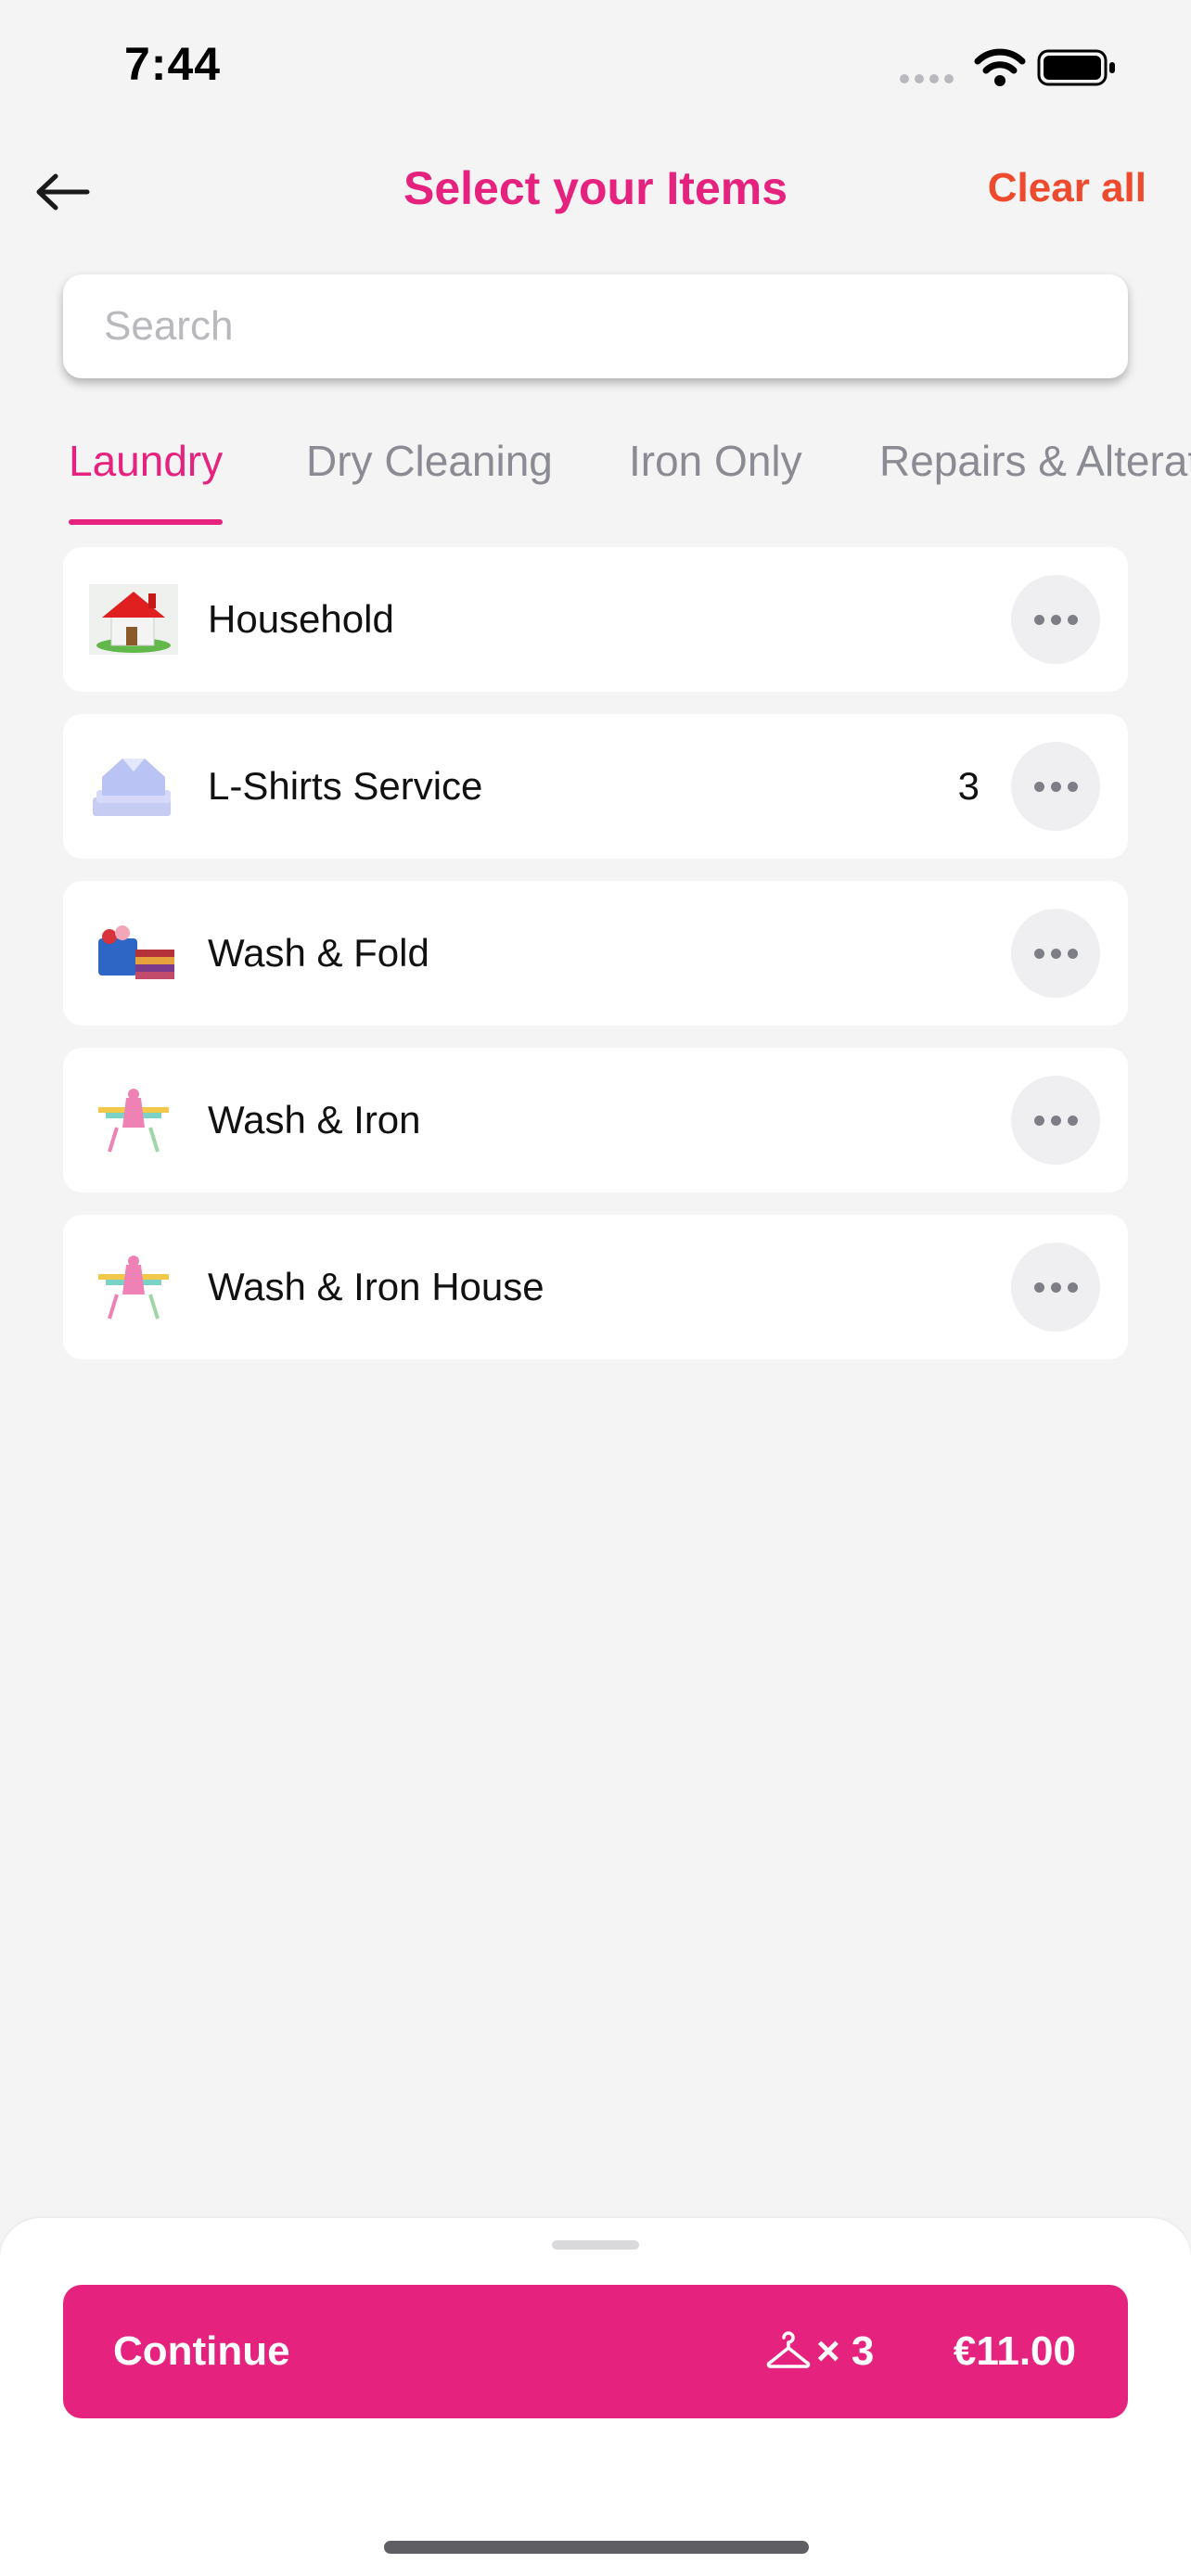  Describe the element at coordinates (429, 461) in the screenshot. I see `tab-dry-cleaning: Dry Cleaning` at that location.